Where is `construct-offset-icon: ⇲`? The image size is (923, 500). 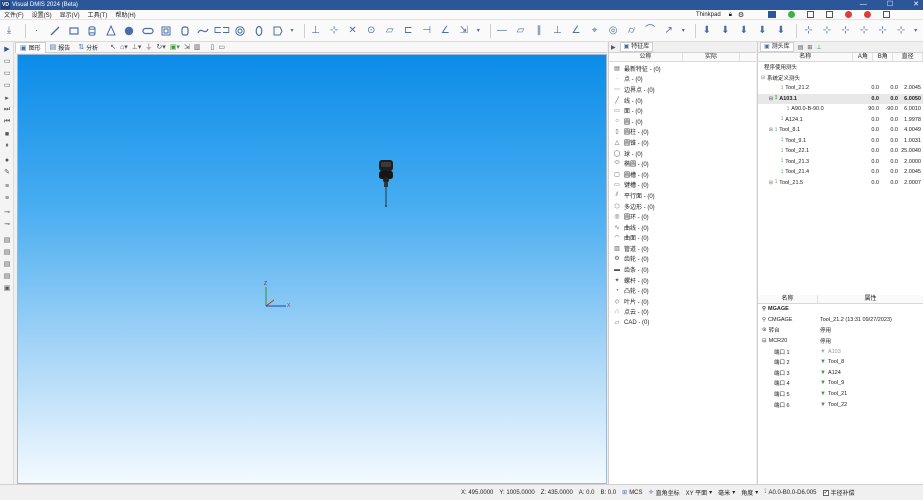
construct-offset-icon: ⇲ is located at coordinates (464, 31).